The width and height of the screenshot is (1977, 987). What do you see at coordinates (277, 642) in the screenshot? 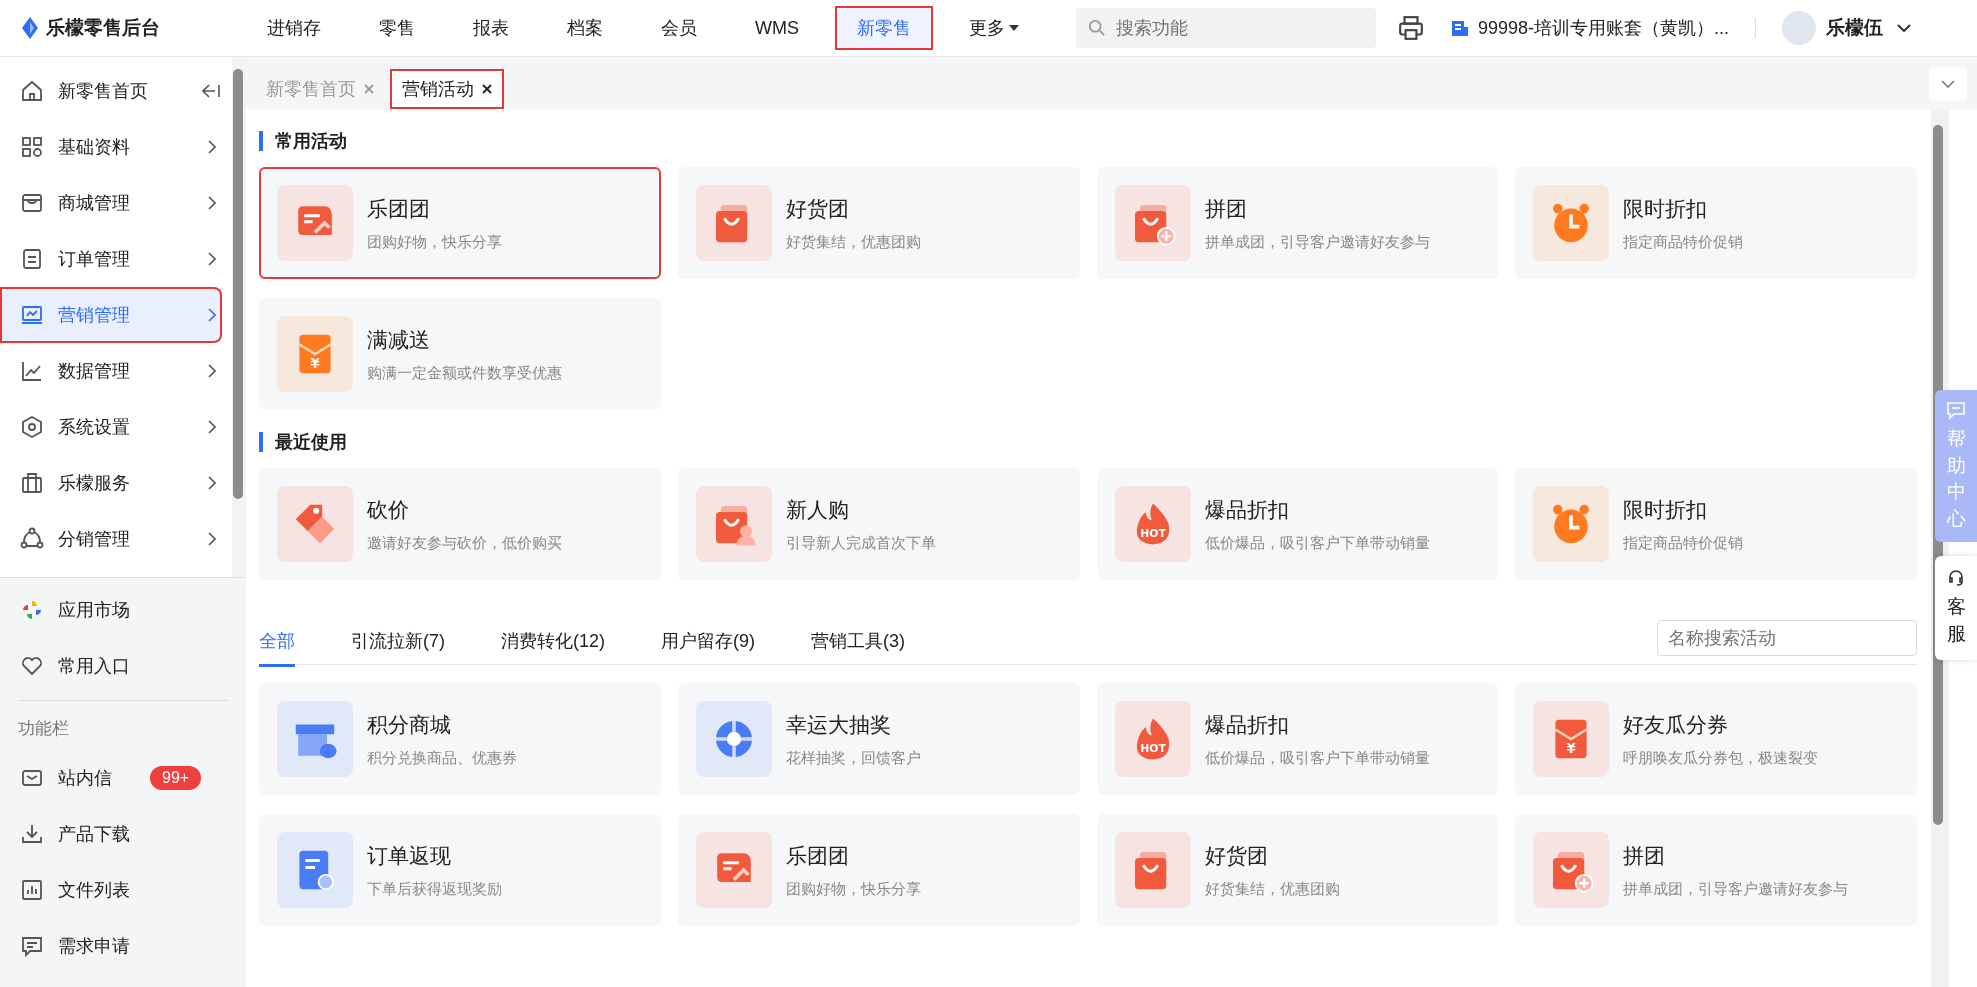
I see `filter-tab: 全部` at bounding box center [277, 642].